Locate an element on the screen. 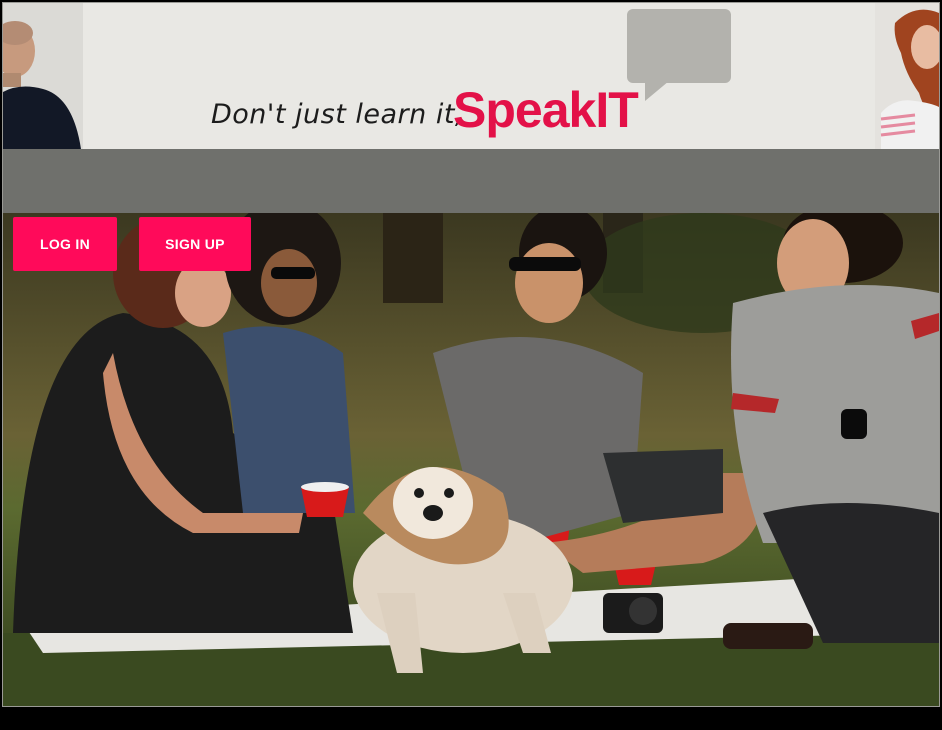  speech-bubble-icon is located at coordinates (679, 46).